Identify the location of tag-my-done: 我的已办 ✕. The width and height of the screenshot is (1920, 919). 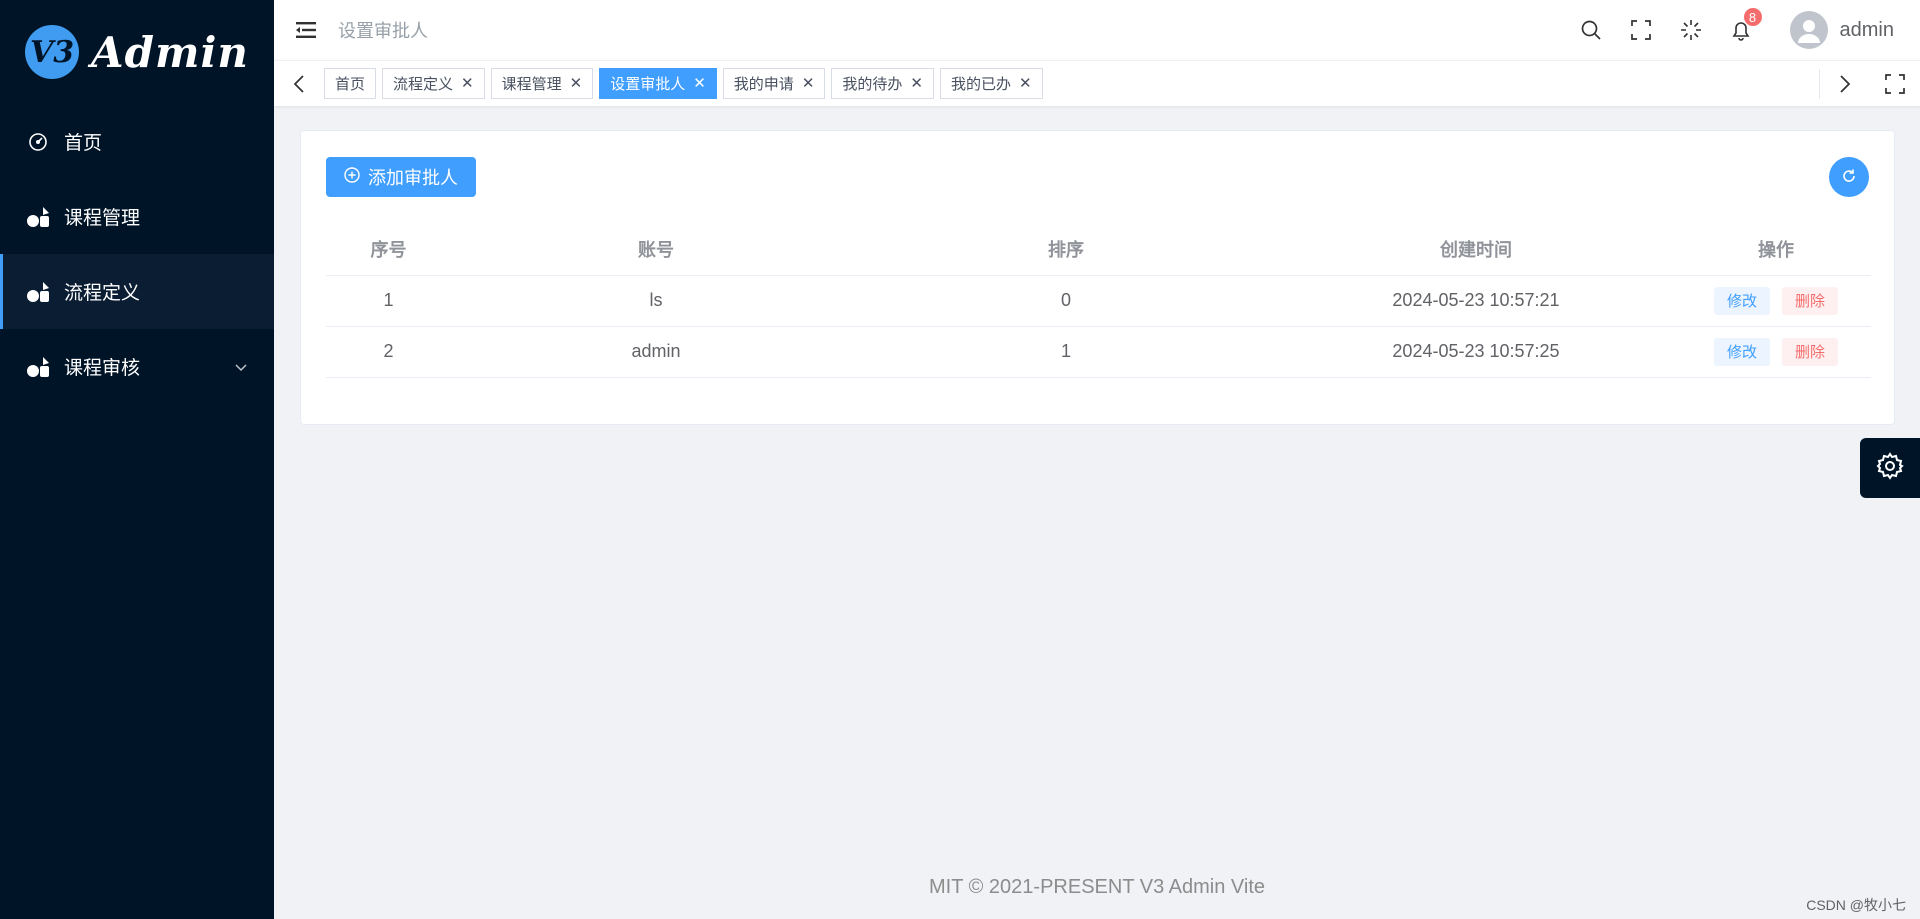
(991, 83).